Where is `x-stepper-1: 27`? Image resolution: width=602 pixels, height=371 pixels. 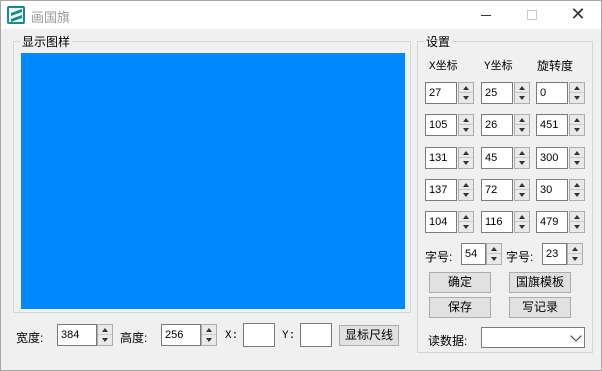 x-stepper-1: 27 is located at coordinates (449, 93).